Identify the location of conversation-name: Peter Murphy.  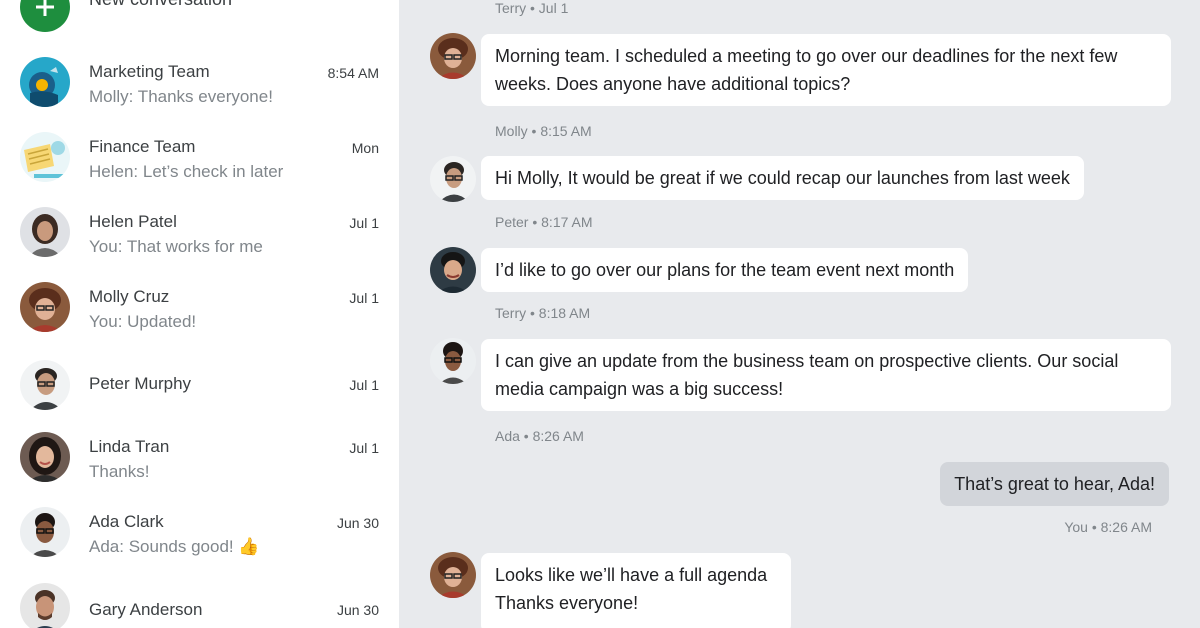
(140, 383).